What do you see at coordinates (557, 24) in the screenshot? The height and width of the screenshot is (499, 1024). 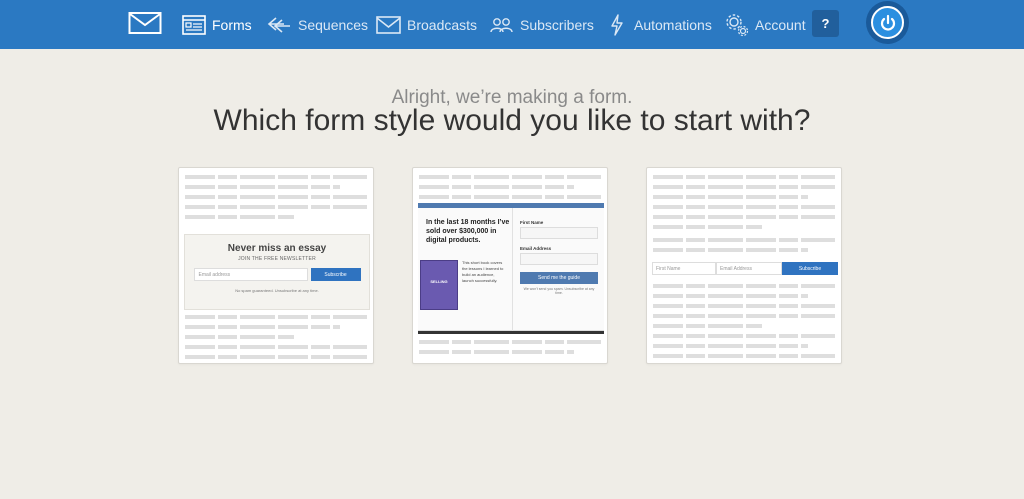 I see `nav-label-subscribers: Subscribers` at bounding box center [557, 24].